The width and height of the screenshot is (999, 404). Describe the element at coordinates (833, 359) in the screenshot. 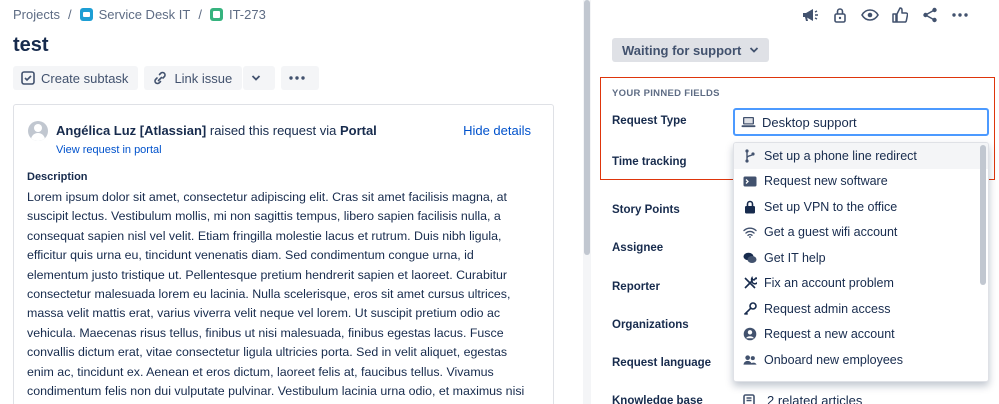

I see `dropdown-option-label: Onboard new employees` at that location.